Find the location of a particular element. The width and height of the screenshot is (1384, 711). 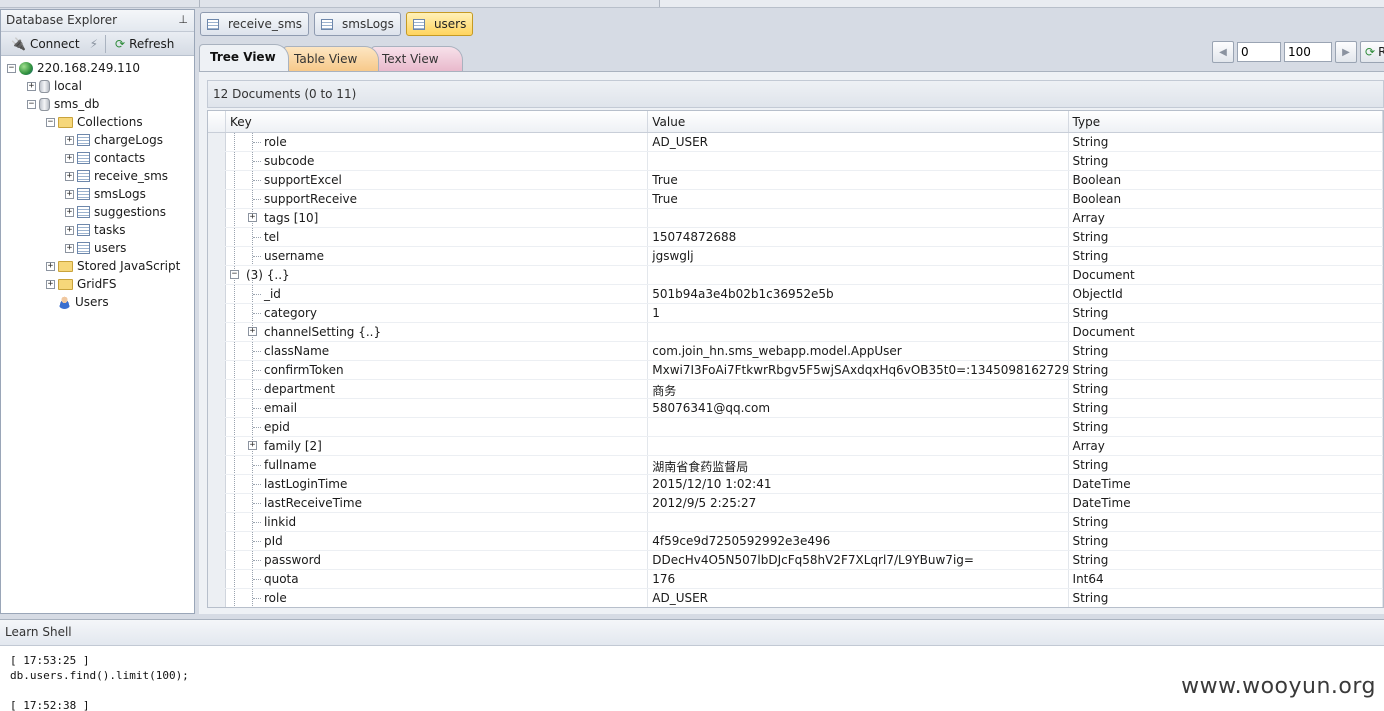

tree-server-node: − 220.168.249.110 is located at coordinates (100, 68).